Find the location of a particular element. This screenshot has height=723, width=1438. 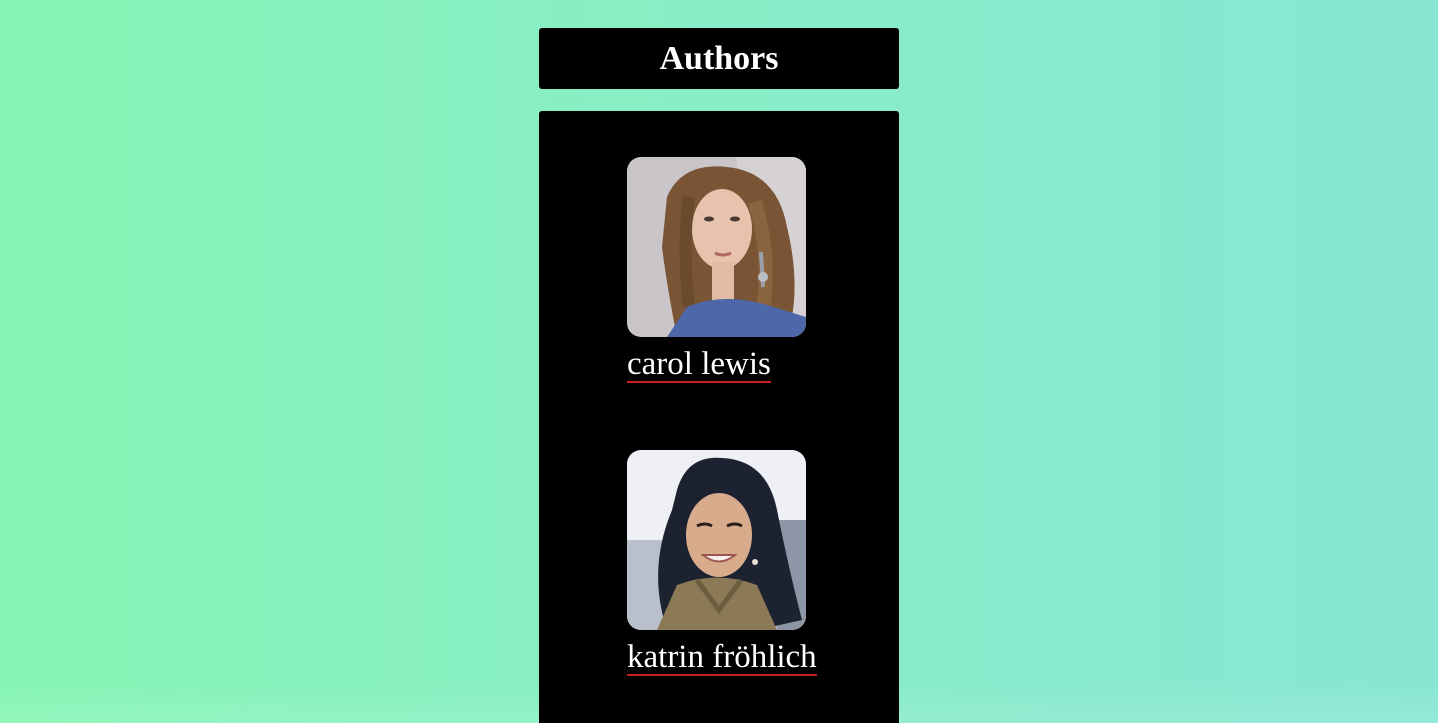

author-name-link: katrin fröhlich is located at coordinates (722, 658).